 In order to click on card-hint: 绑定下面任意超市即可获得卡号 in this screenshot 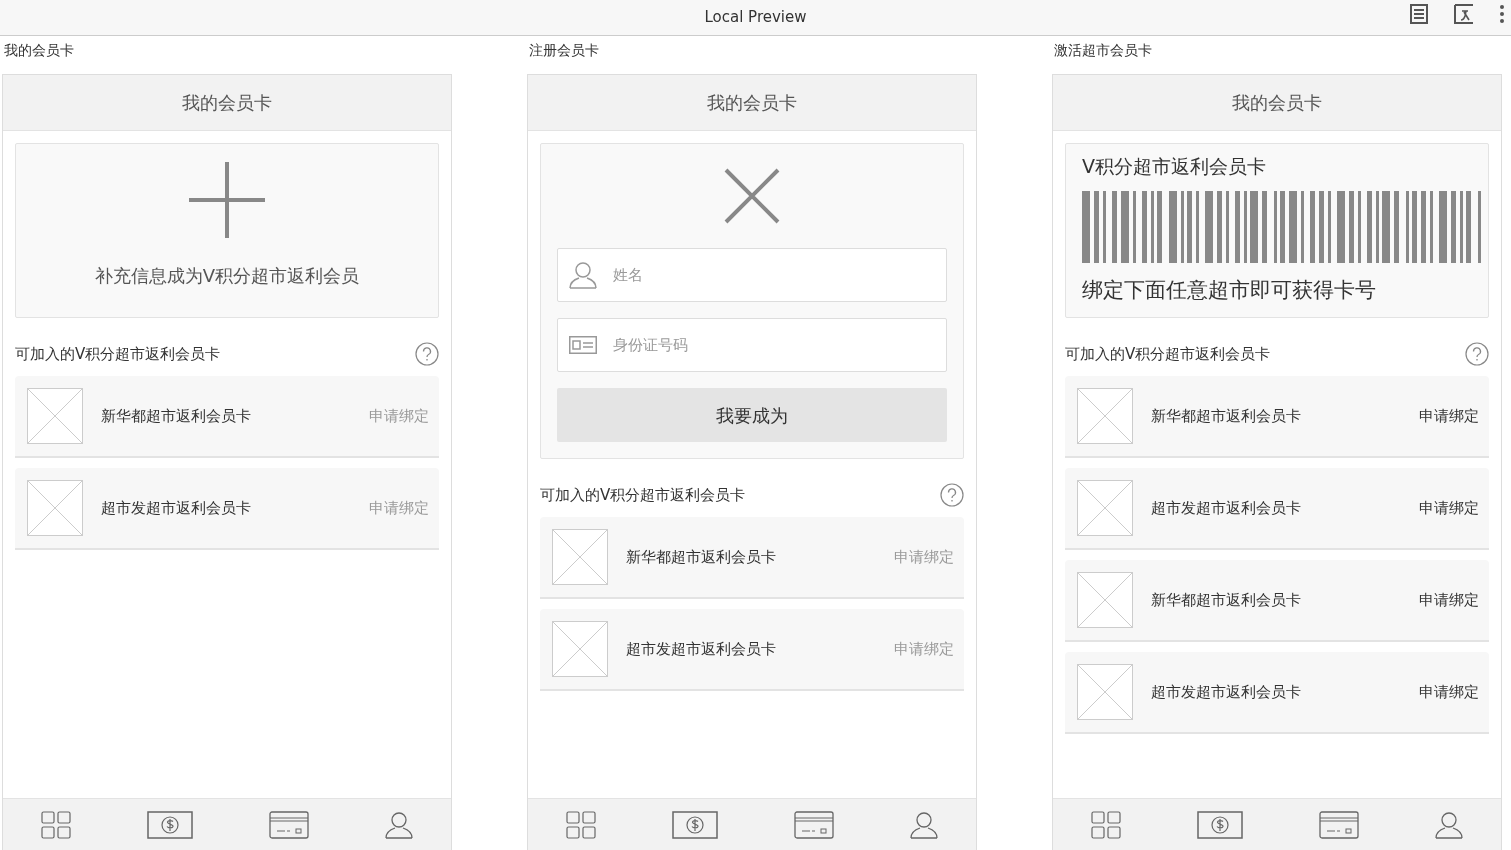, I will do `click(1229, 290)`.